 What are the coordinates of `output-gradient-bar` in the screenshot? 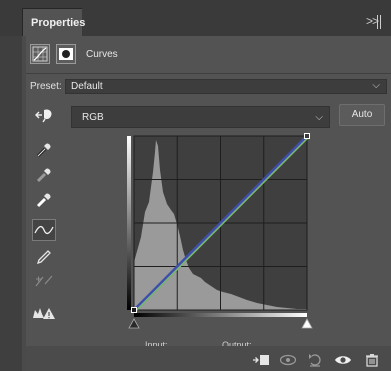 It's located at (129, 223).